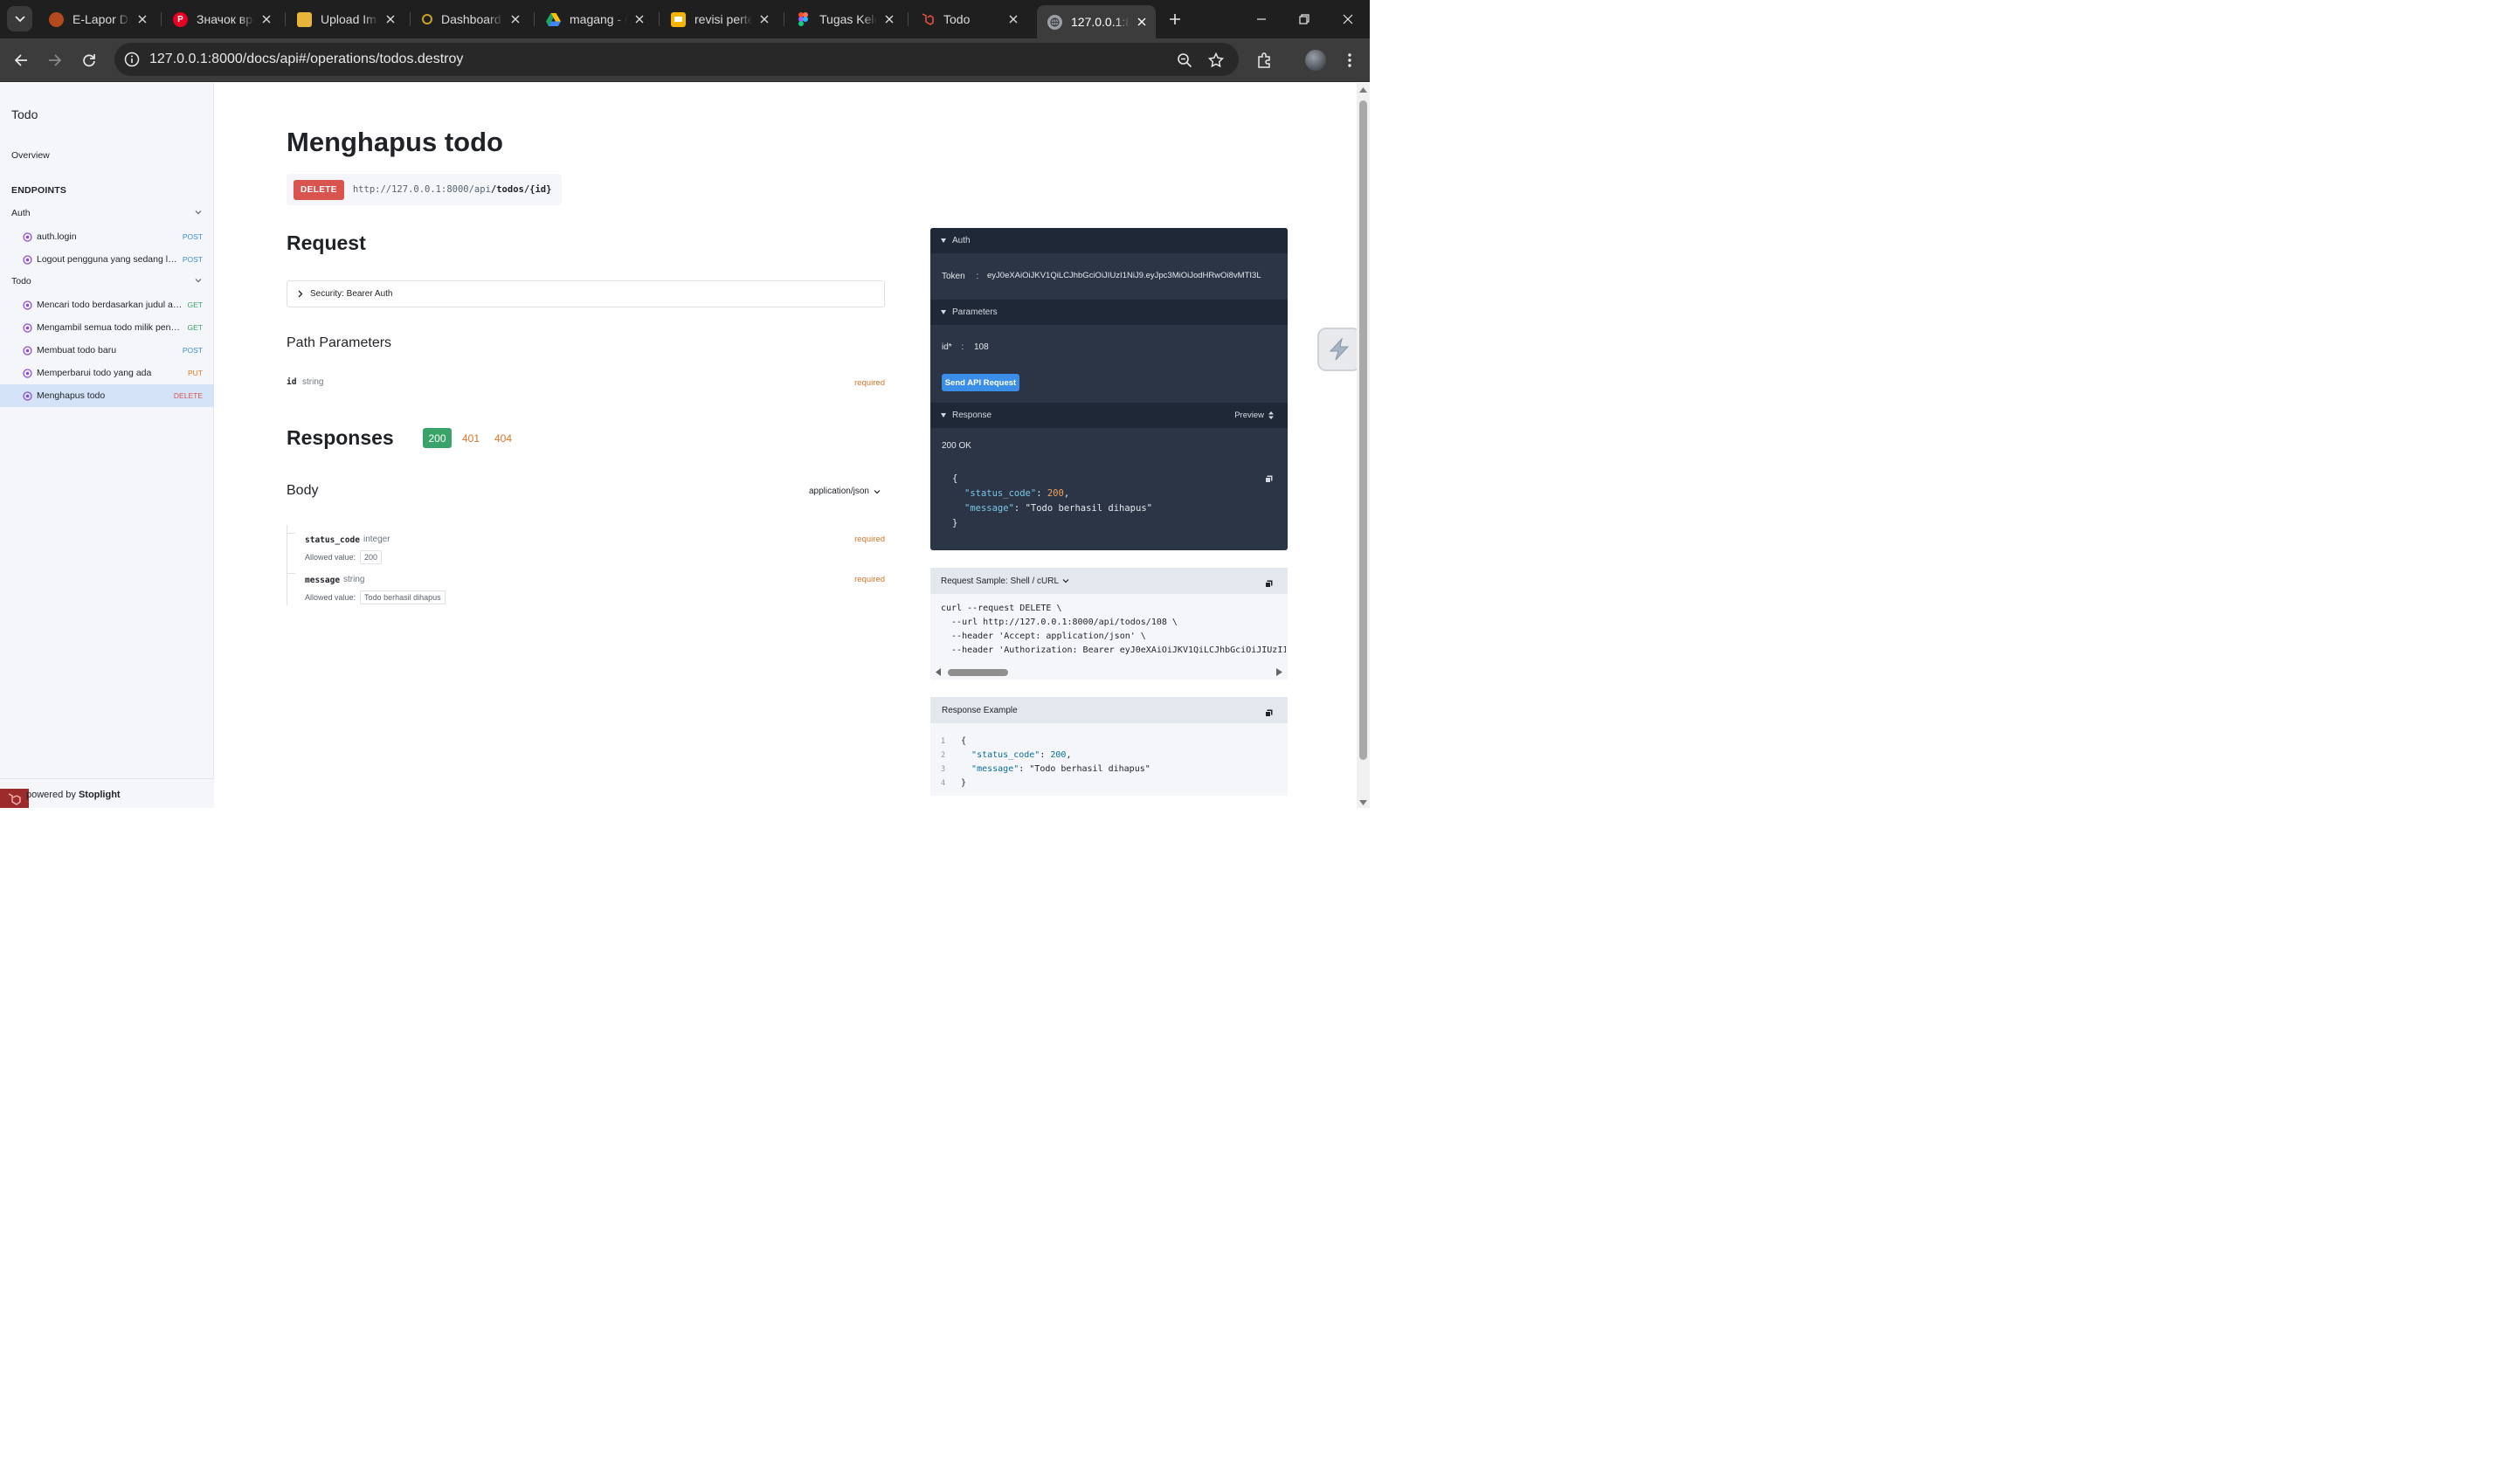 The image size is (2515, 1484). Describe the element at coordinates (678, 19) in the screenshot. I see `slides-icon` at that location.